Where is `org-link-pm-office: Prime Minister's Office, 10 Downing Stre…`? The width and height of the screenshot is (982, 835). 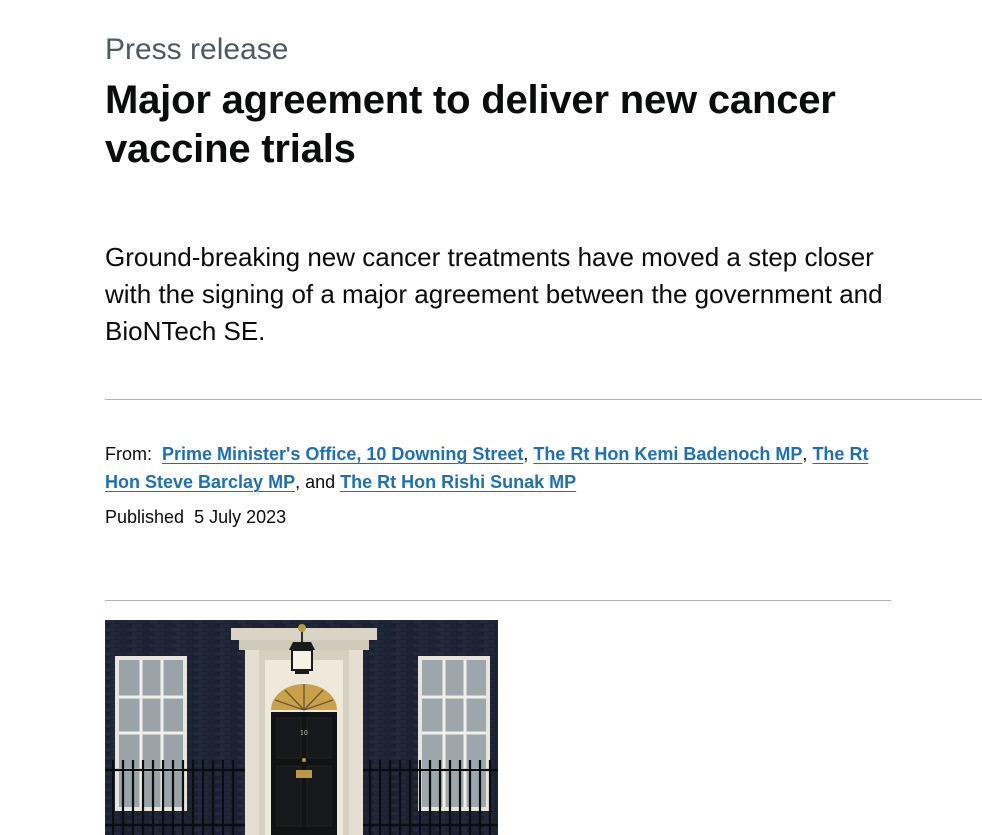 org-link-pm-office: Prime Minister's Office, 10 Downing Stre… is located at coordinates (342, 454).